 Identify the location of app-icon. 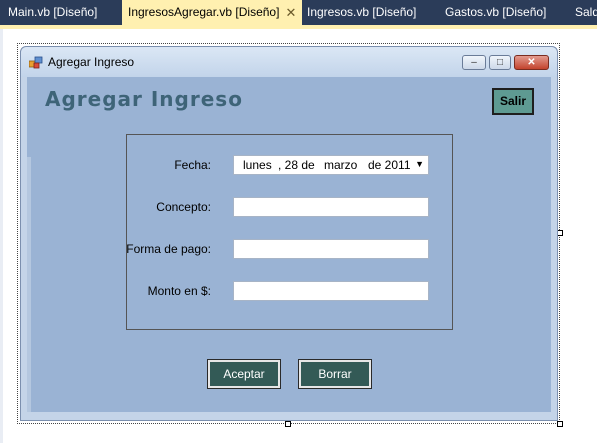
(36, 62).